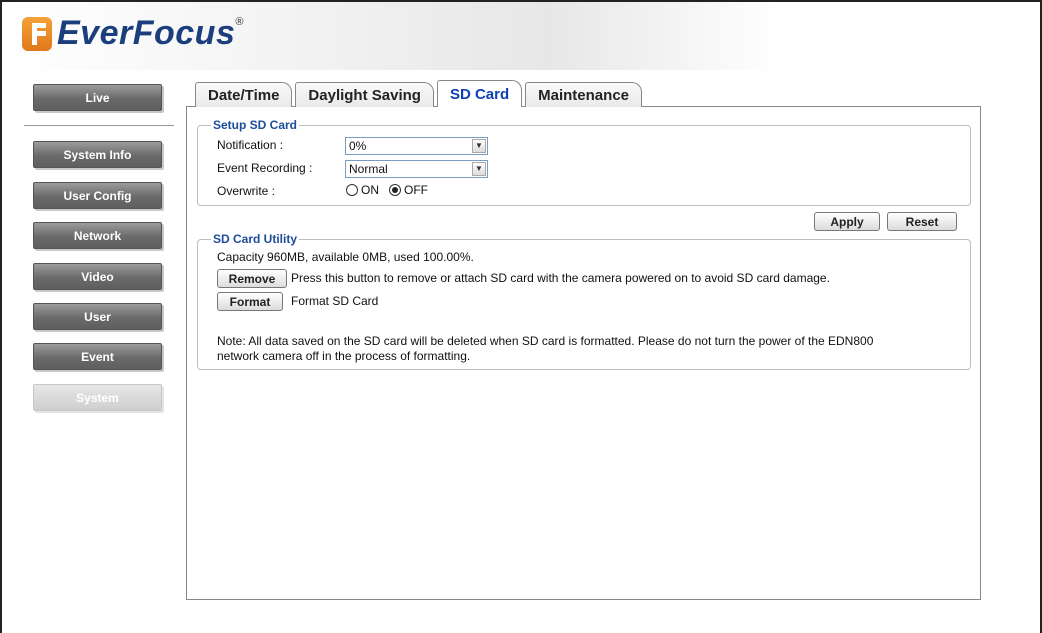 The height and width of the screenshot is (633, 1042). I want to click on sidebar-item-user: User, so click(97, 316).